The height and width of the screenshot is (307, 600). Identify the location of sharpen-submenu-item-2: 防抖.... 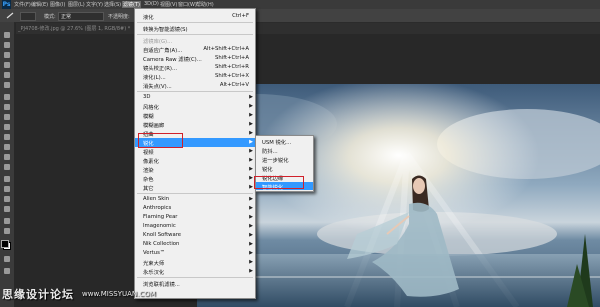
(284, 150).